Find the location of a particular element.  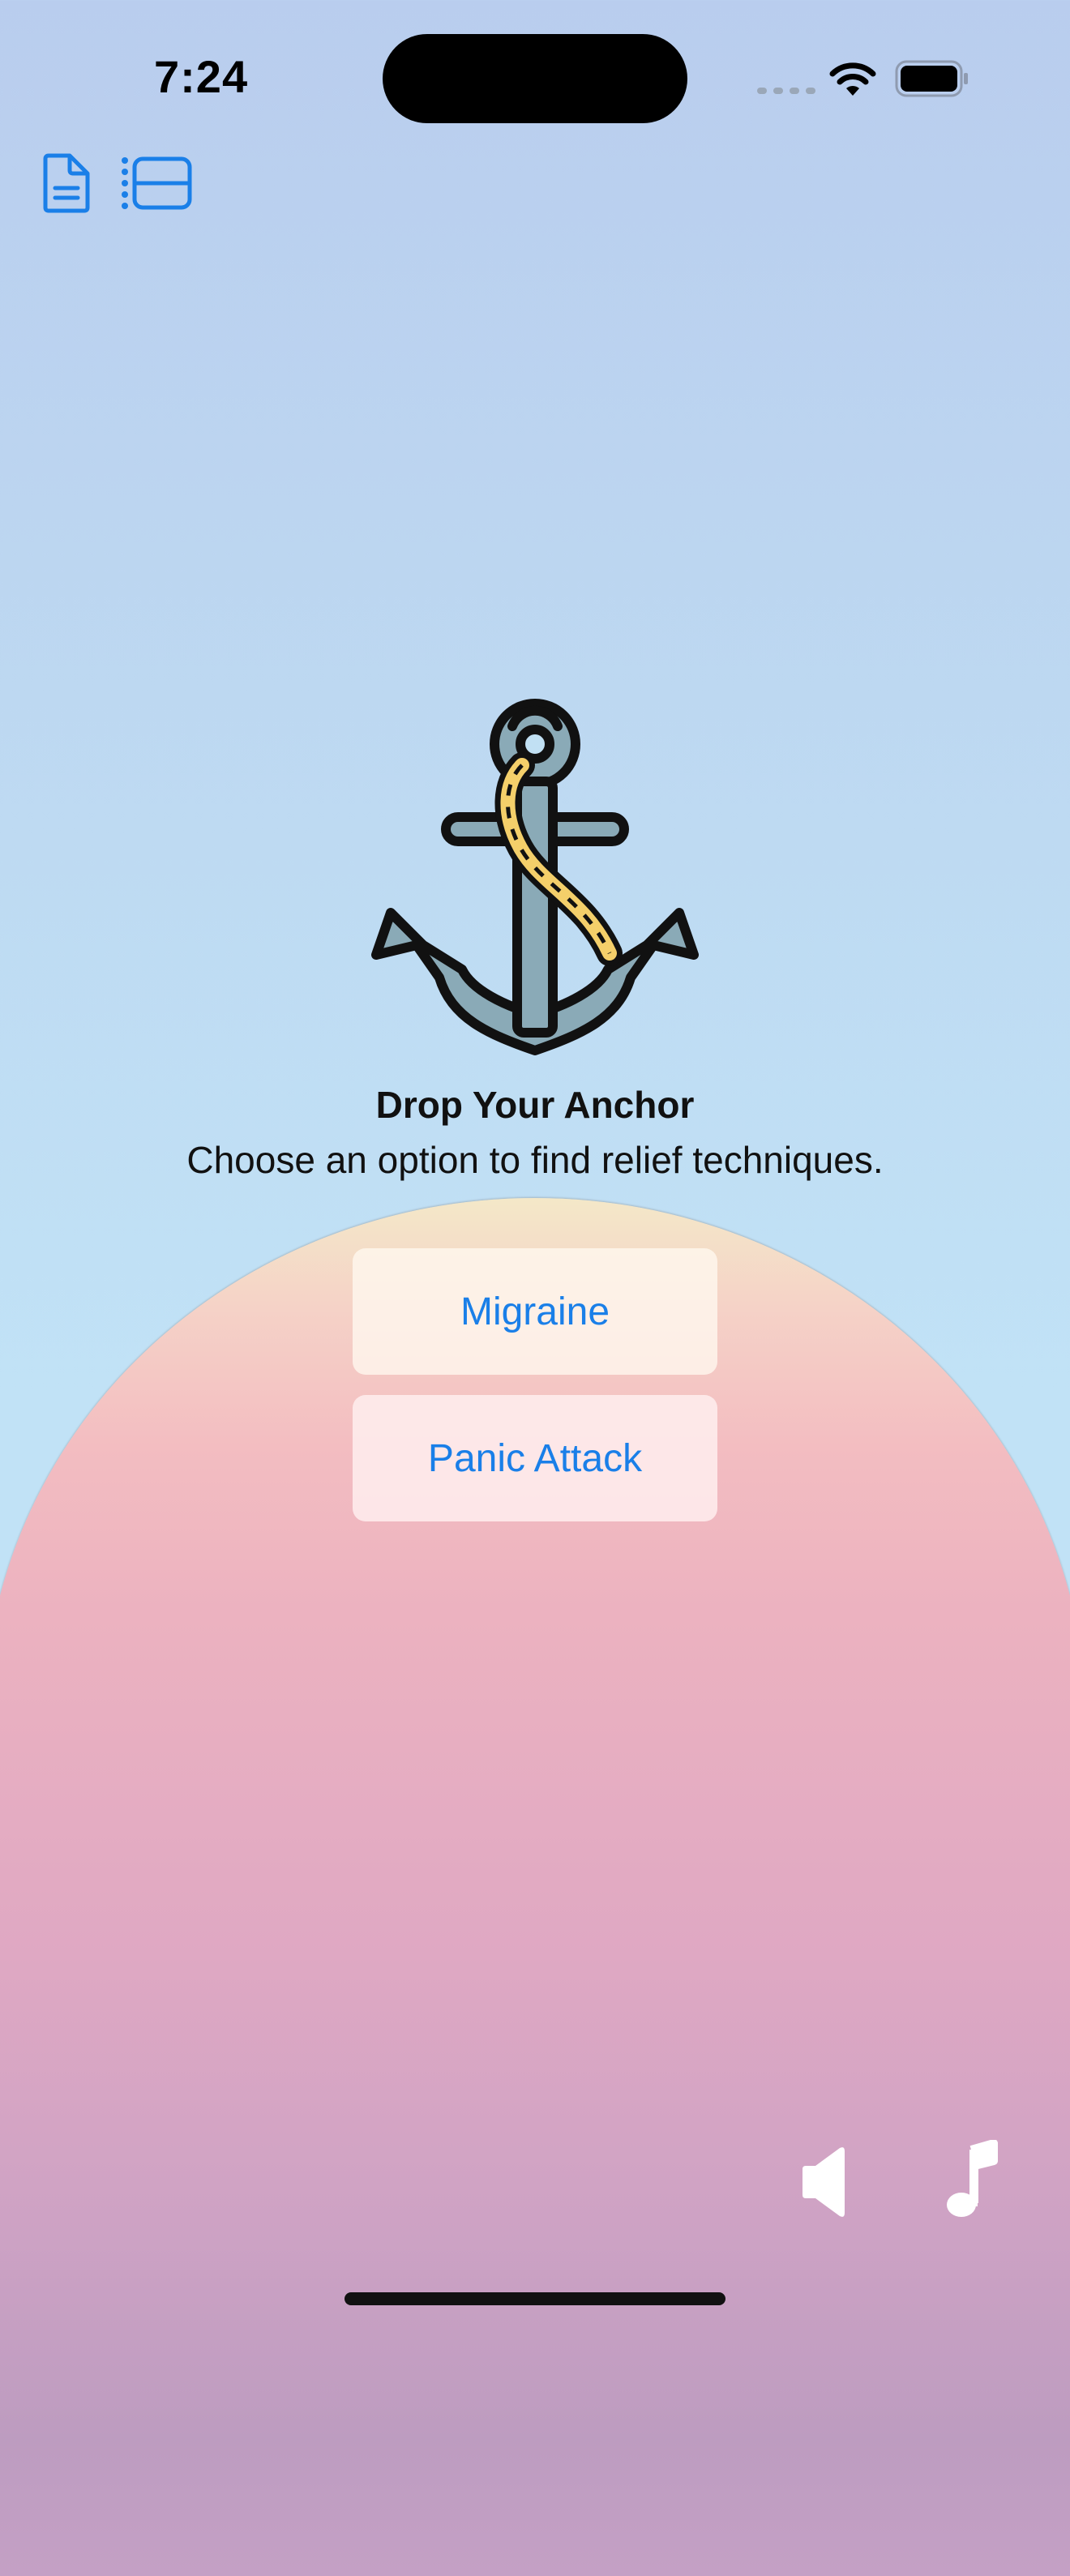

status-bar: 7:24 is located at coordinates (535, 77).